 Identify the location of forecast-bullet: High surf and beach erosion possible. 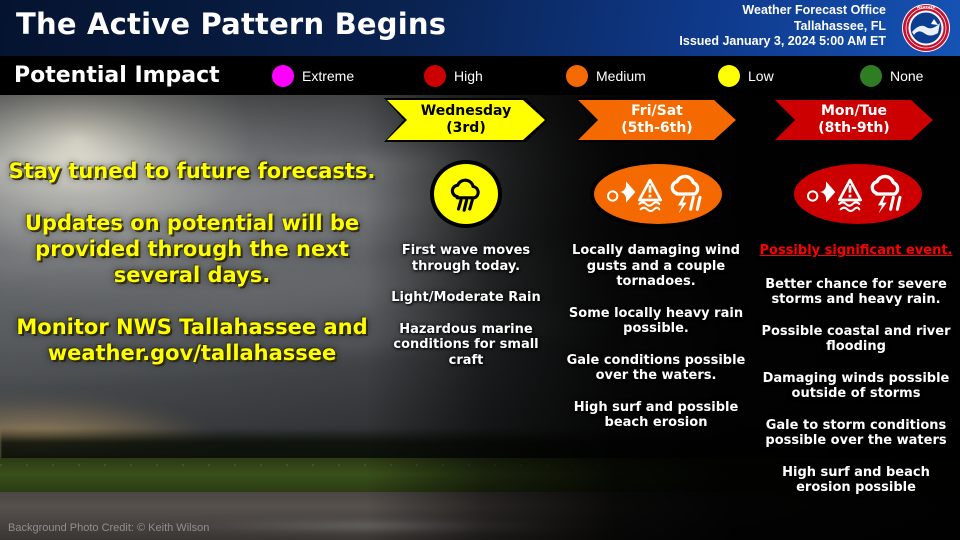
(856, 480).